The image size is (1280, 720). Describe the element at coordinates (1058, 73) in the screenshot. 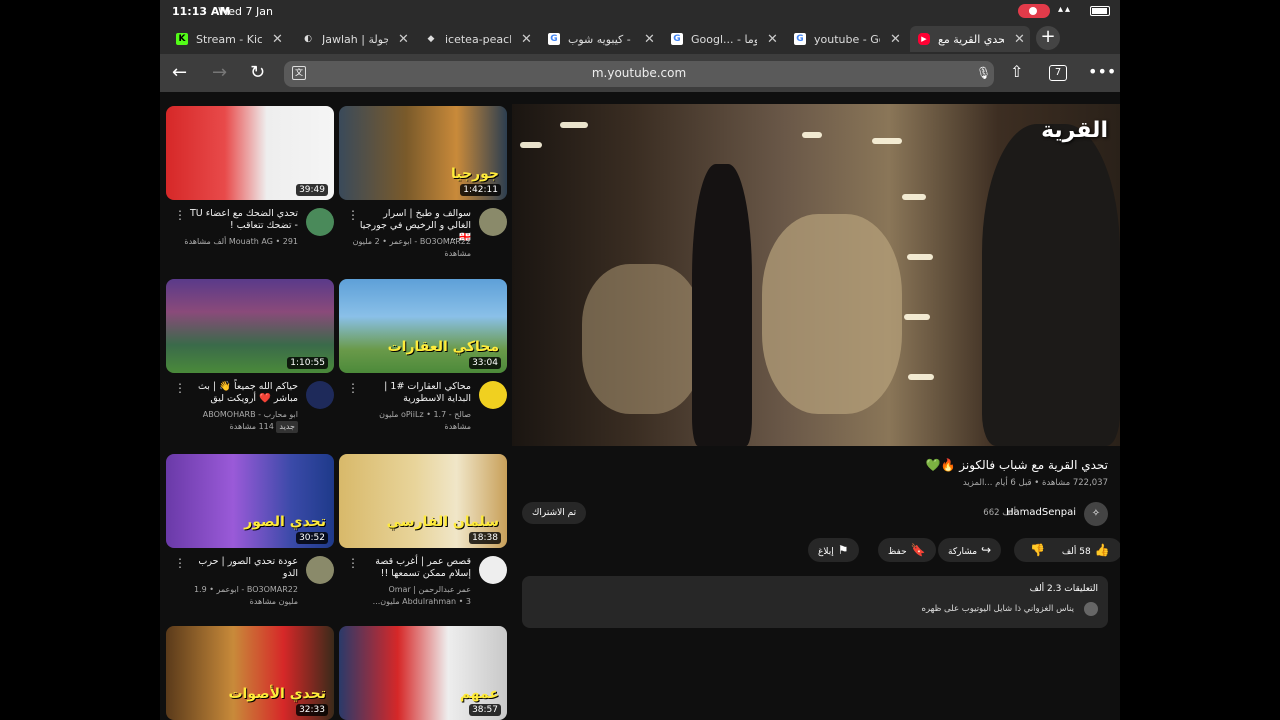

I see `tab-switcher-button: 7` at that location.